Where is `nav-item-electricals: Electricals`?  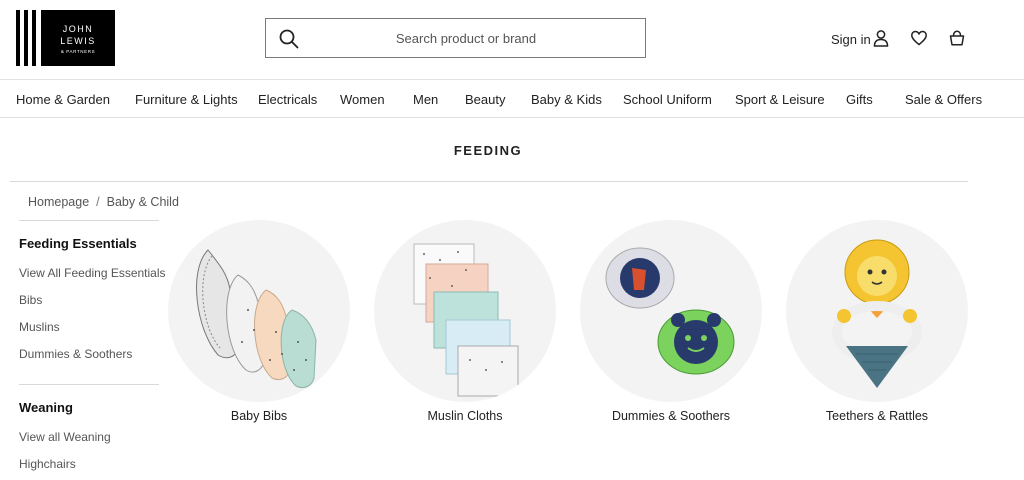 nav-item-electricals: Electricals is located at coordinates (287, 99).